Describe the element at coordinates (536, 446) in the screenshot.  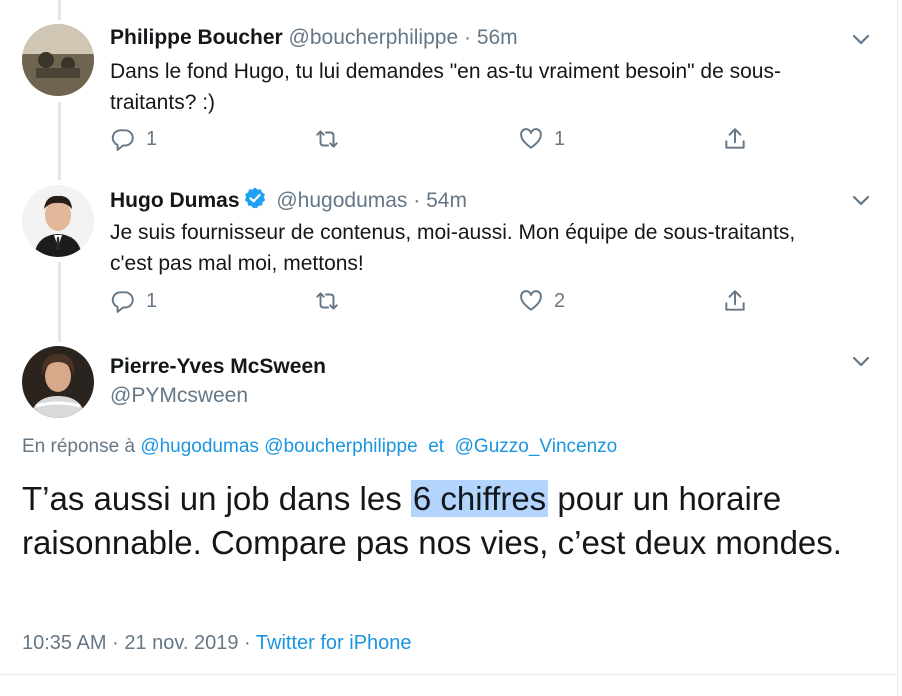
I see `mention-link: @Guzzo_Vincenzo` at that location.